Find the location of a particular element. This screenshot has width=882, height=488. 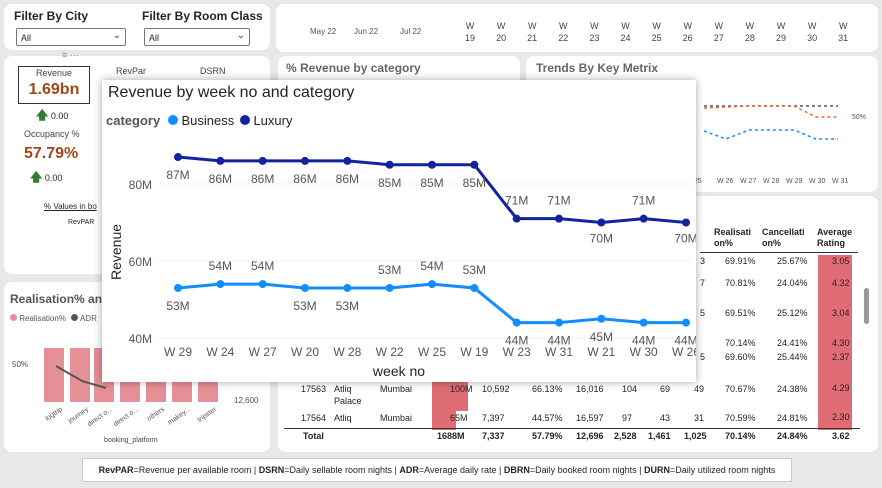

cell-property-id: 17564 is located at coordinates (314, 418).